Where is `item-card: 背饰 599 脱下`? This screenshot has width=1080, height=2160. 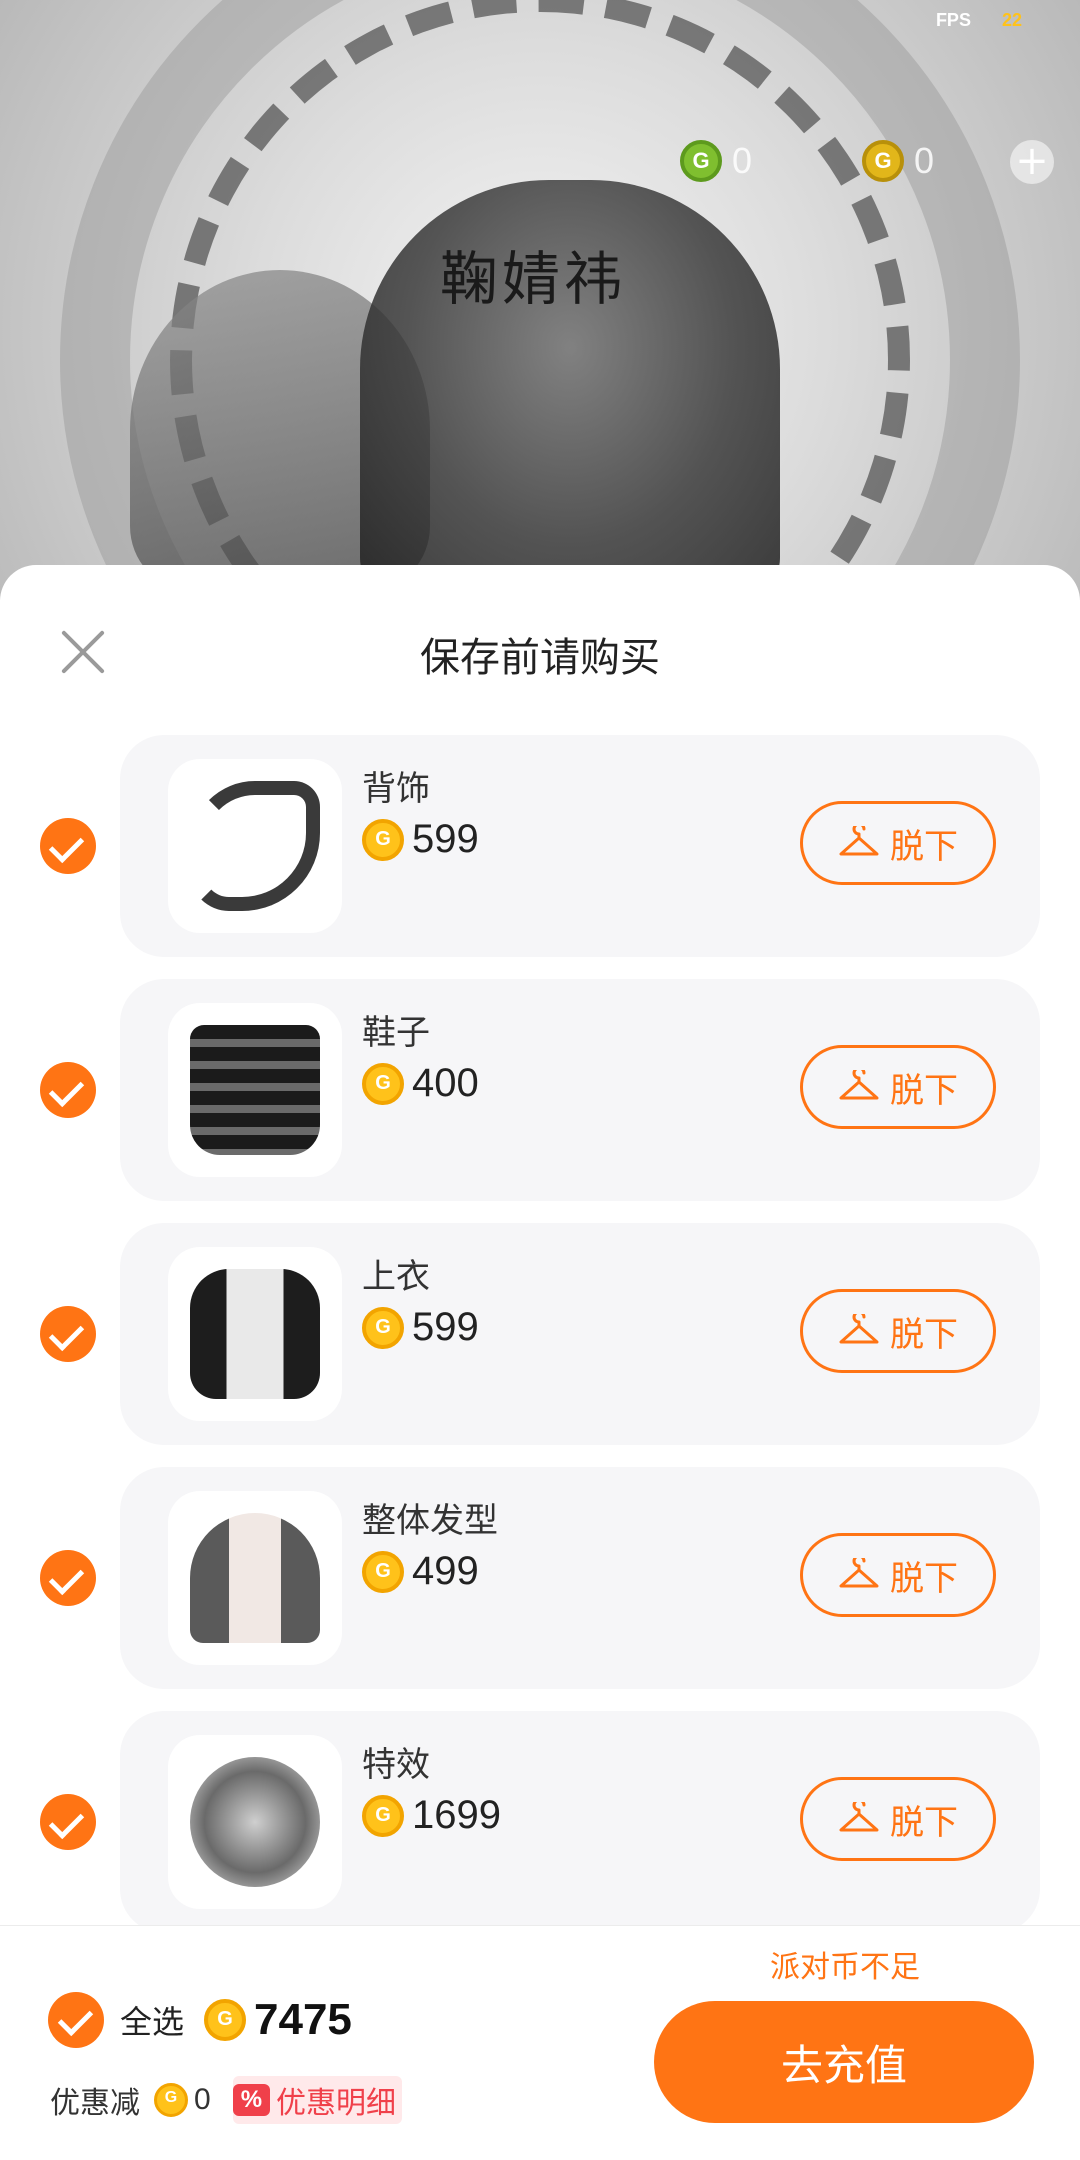
item-card: 背饰 599 脱下 is located at coordinates (580, 846).